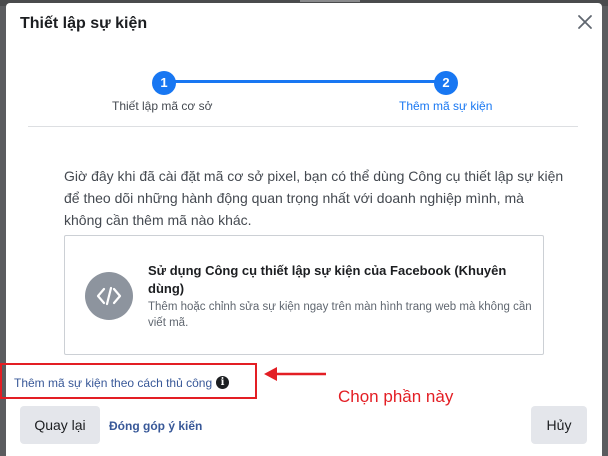  I want to click on step-1-label: Thiết lập mã cơ sở, so click(162, 106).